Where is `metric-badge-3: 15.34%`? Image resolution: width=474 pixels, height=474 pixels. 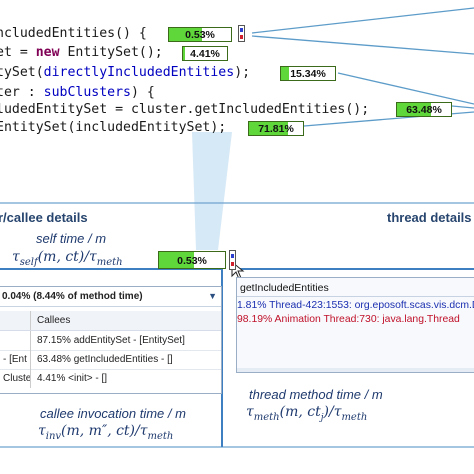
metric-badge-3: 15.34% is located at coordinates (308, 73).